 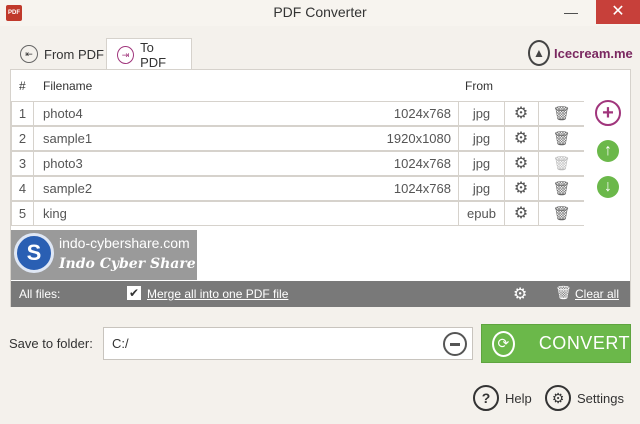 What do you see at coordinates (51, 343) in the screenshot?
I see `save-folder-label: Save to folder:` at bounding box center [51, 343].